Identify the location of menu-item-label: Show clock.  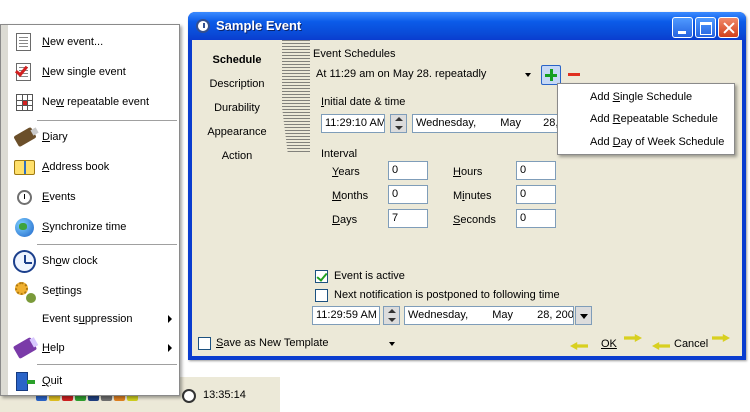
(70, 261).